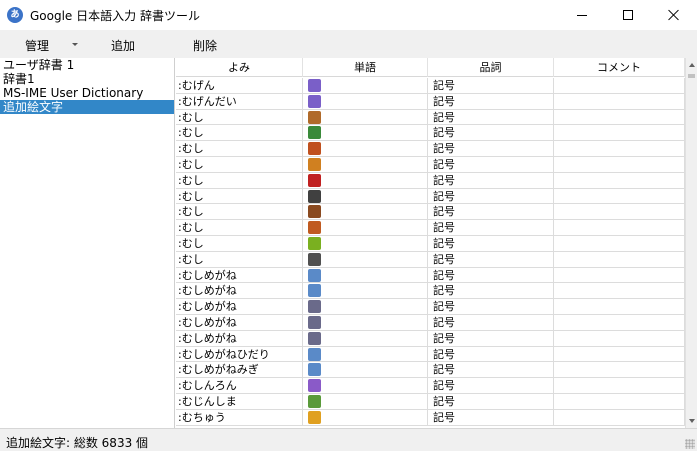 The height and width of the screenshot is (451, 697). What do you see at coordinates (239, 85) in the screenshot?
I see `cell-yomi: :むげん` at bounding box center [239, 85].